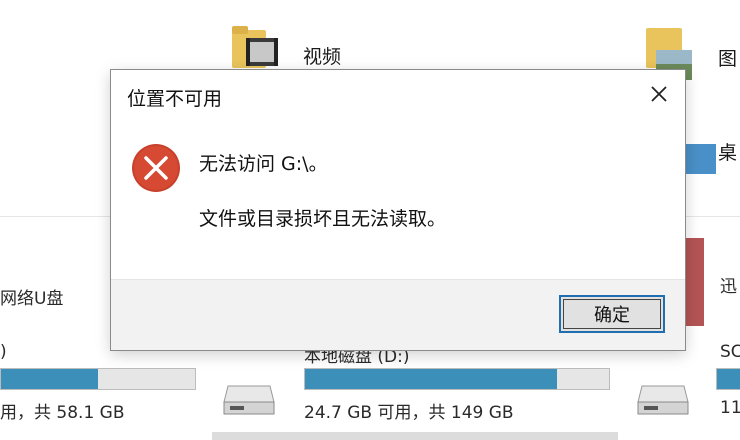  I want to click on ok-button-label: 确定, so click(612, 315).